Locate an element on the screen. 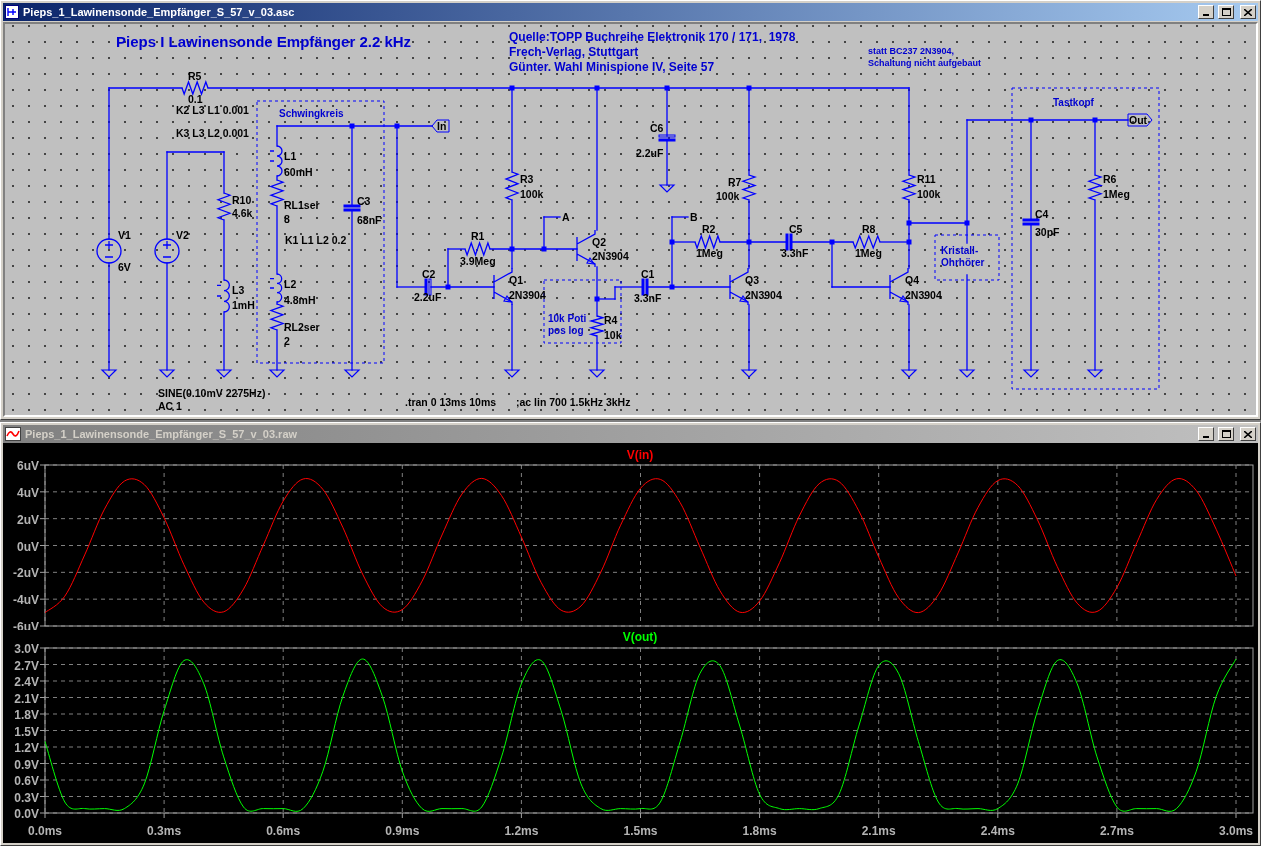  component-name: RL1ser is located at coordinates (302, 205).